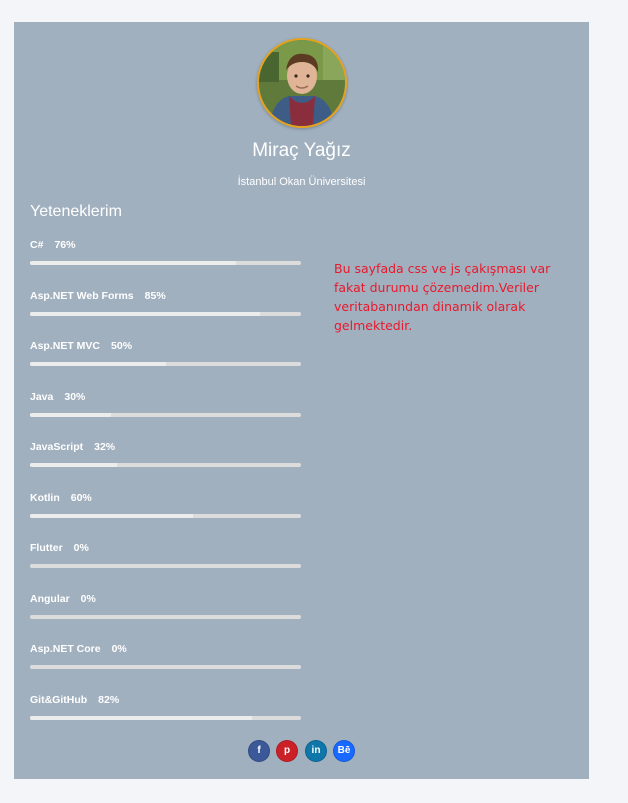 This screenshot has width=628, height=803. What do you see at coordinates (59, 700) in the screenshot?
I see `skill-name: Git&GitHub` at bounding box center [59, 700].